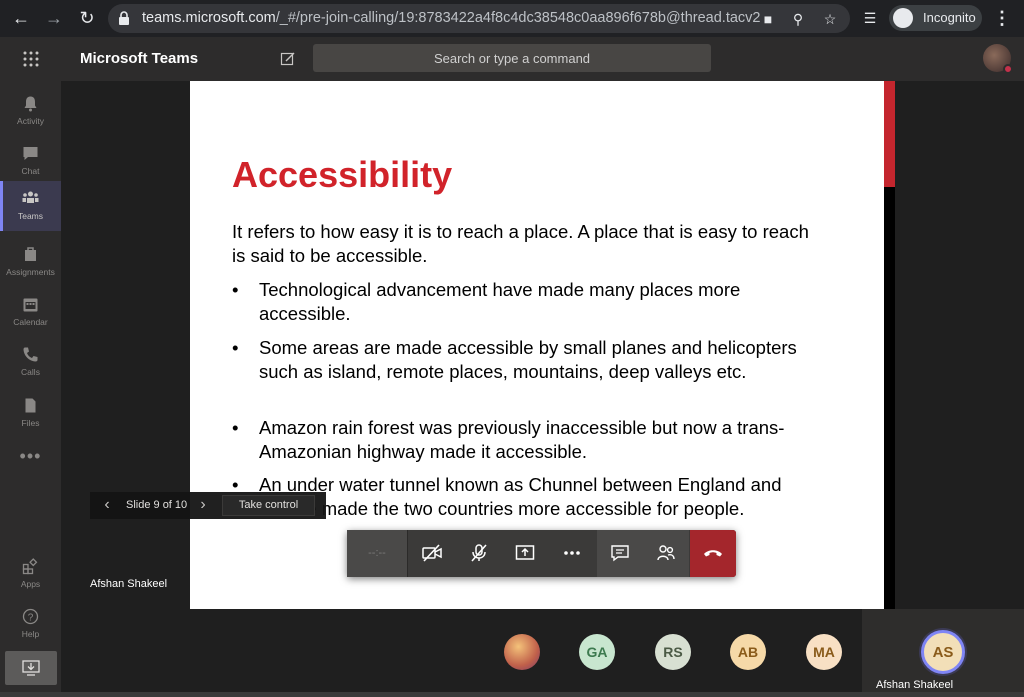 Image resolution: width=1024 pixels, height=697 pixels. I want to click on reload-icon: ↻, so click(87, 18).